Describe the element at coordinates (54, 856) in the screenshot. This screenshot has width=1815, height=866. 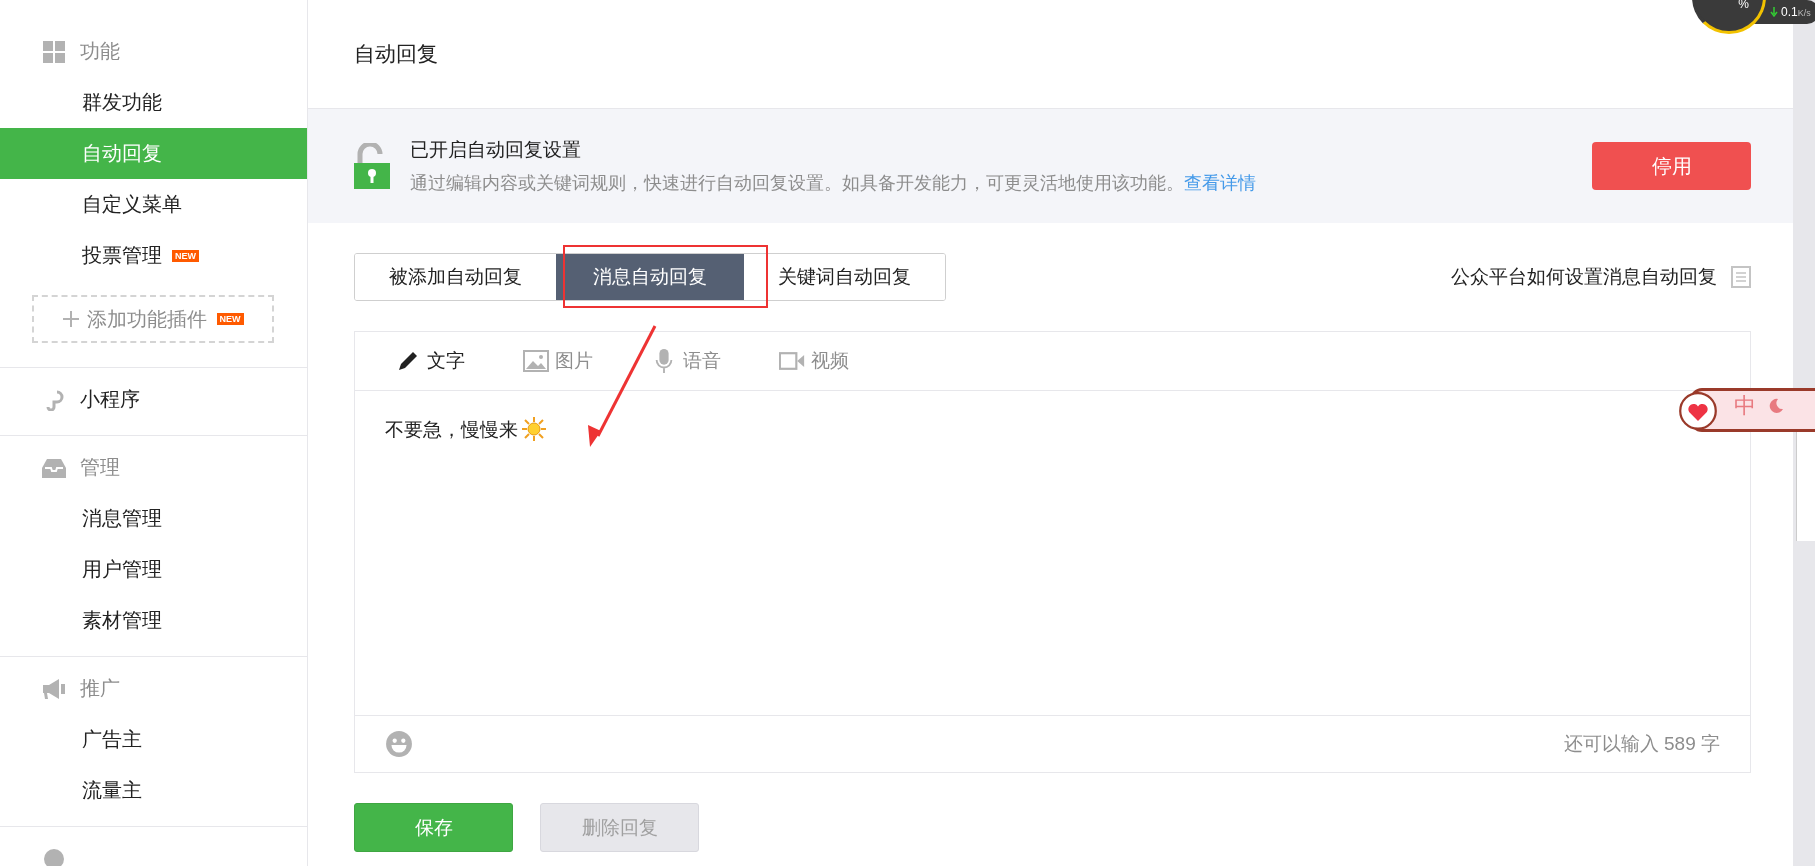
I see `pie-chart-icon` at that location.